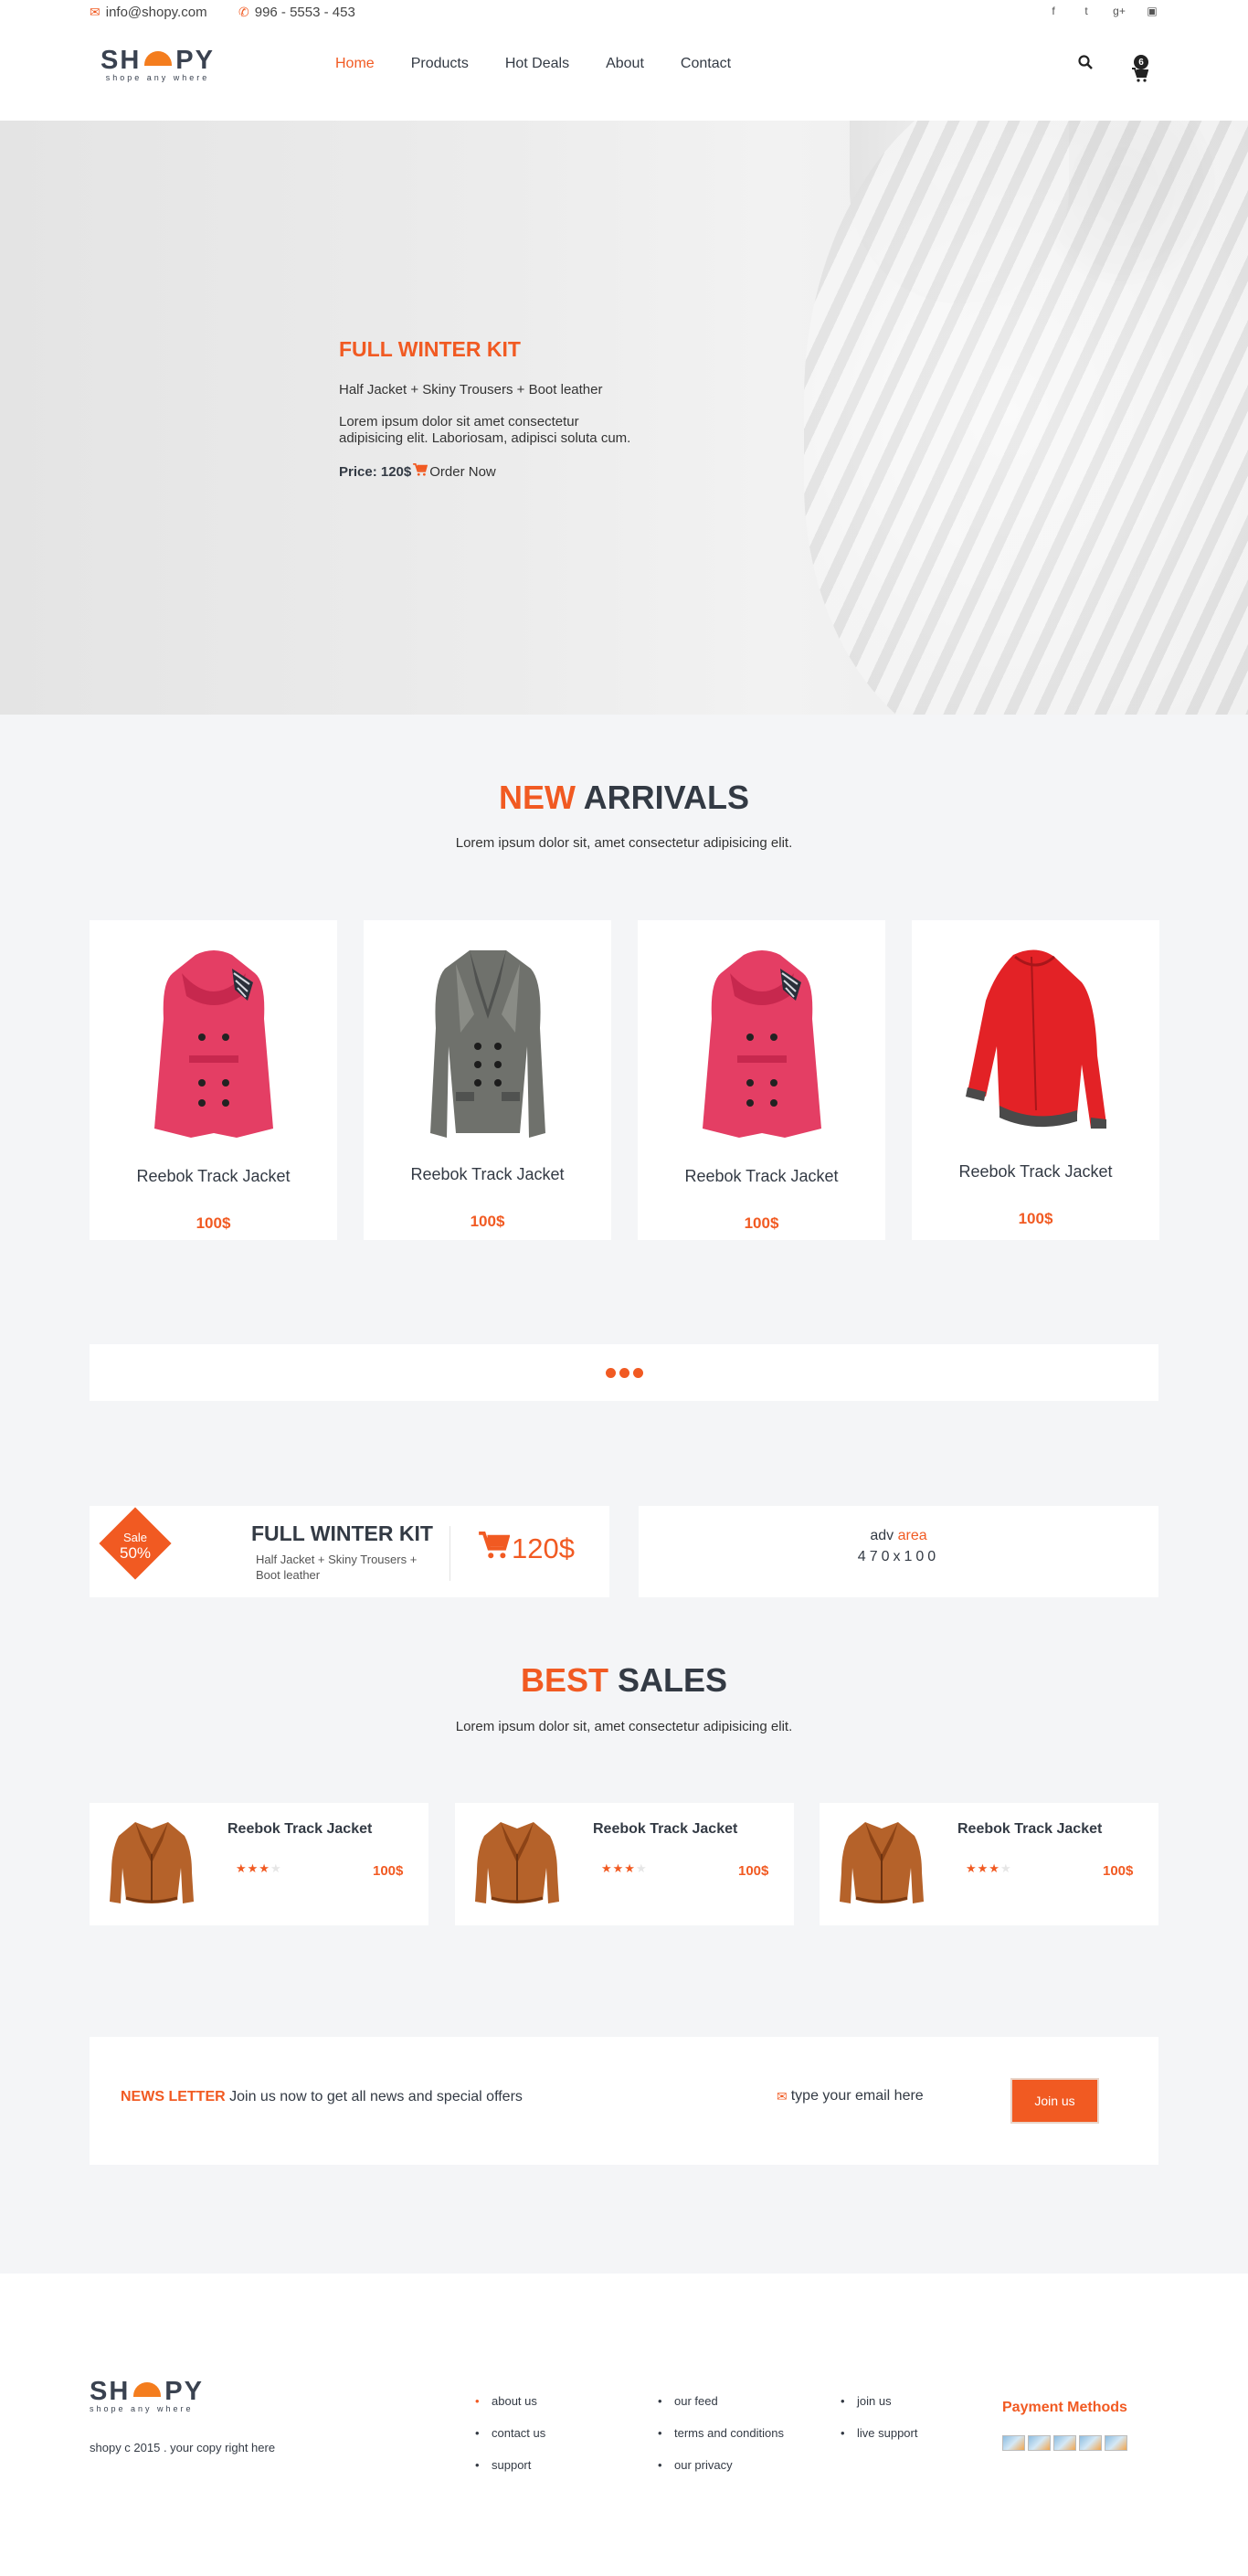 This screenshot has height=2576, width=1248. I want to click on twitter-icon: t, so click(1086, 11).